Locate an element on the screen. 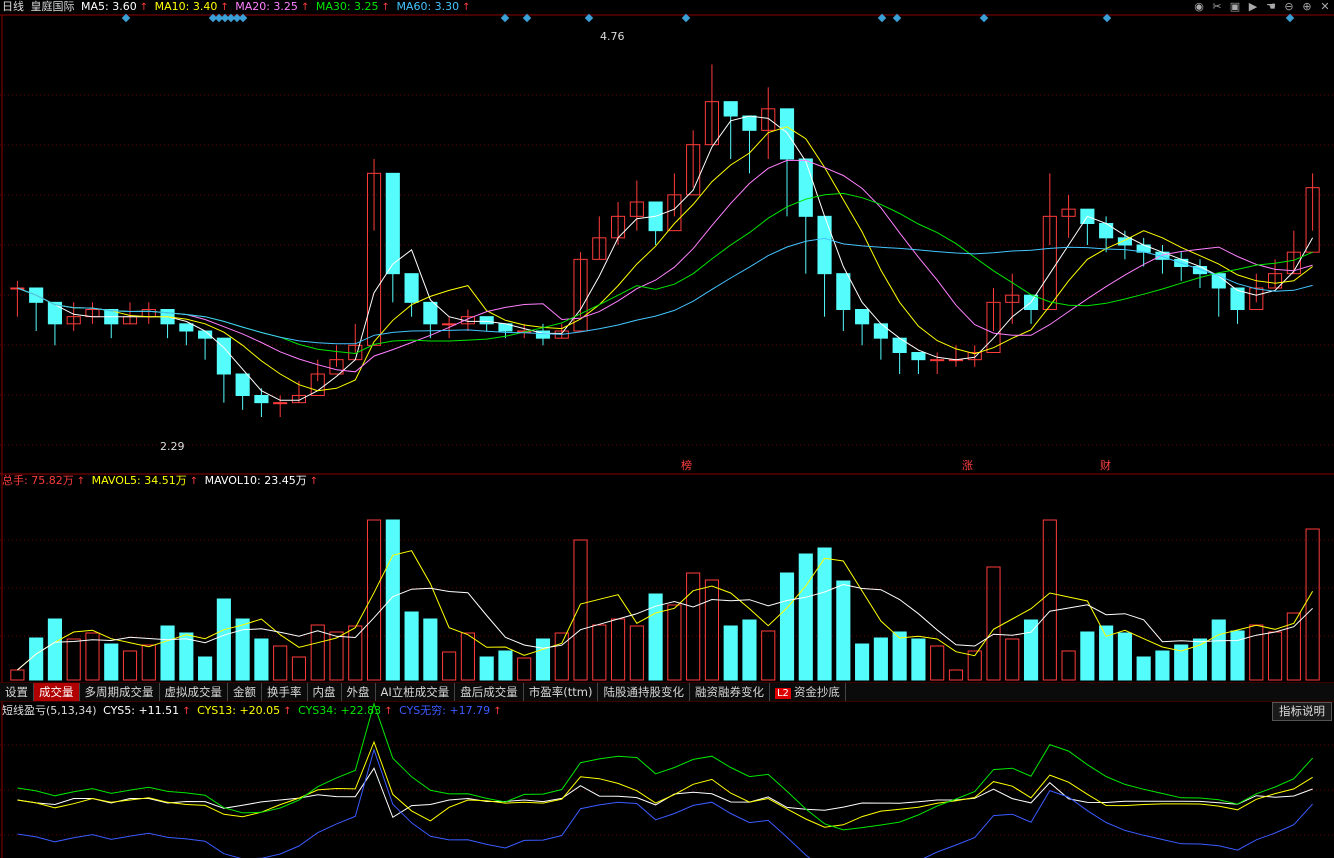 The height and width of the screenshot is (858, 1334). l2-badge: L2 is located at coordinates (782, 693).